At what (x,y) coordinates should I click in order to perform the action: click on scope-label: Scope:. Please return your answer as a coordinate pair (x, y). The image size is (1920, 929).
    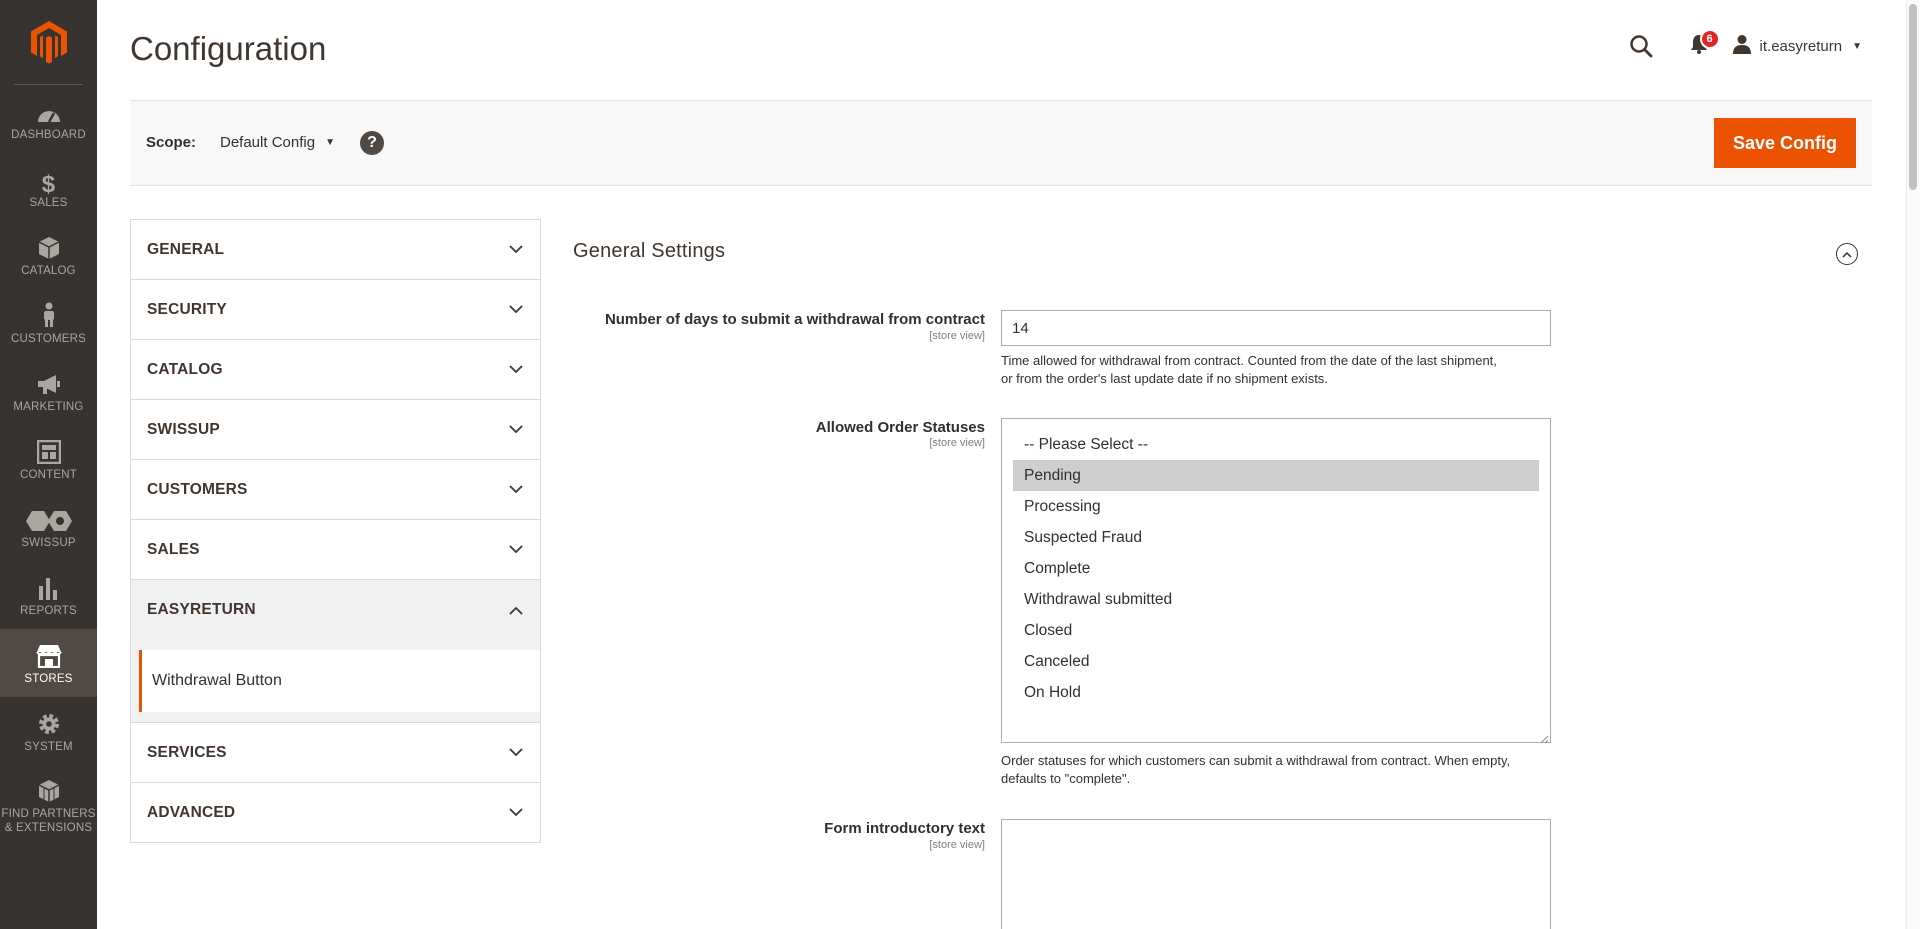
    Looking at the image, I should click on (171, 142).